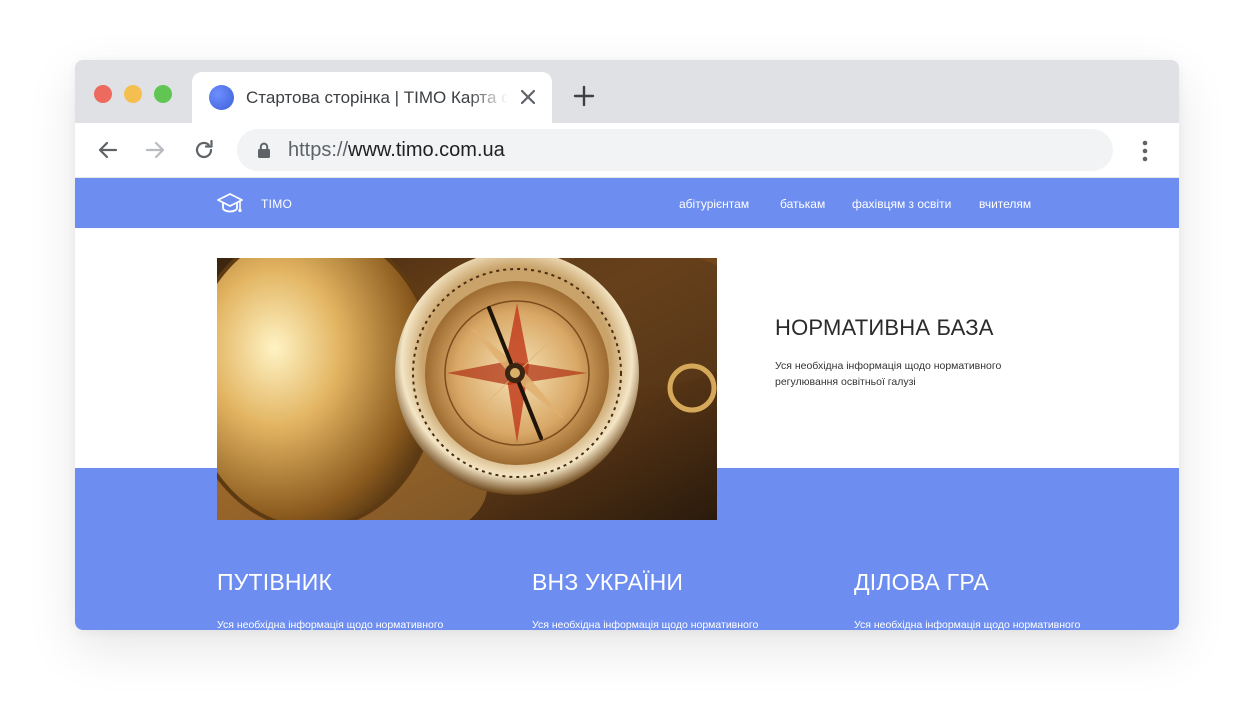 This screenshot has width=1255, height=721. What do you see at coordinates (675, 150) in the screenshot?
I see `address-bar: https://www.timo.com.ua` at bounding box center [675, 150].